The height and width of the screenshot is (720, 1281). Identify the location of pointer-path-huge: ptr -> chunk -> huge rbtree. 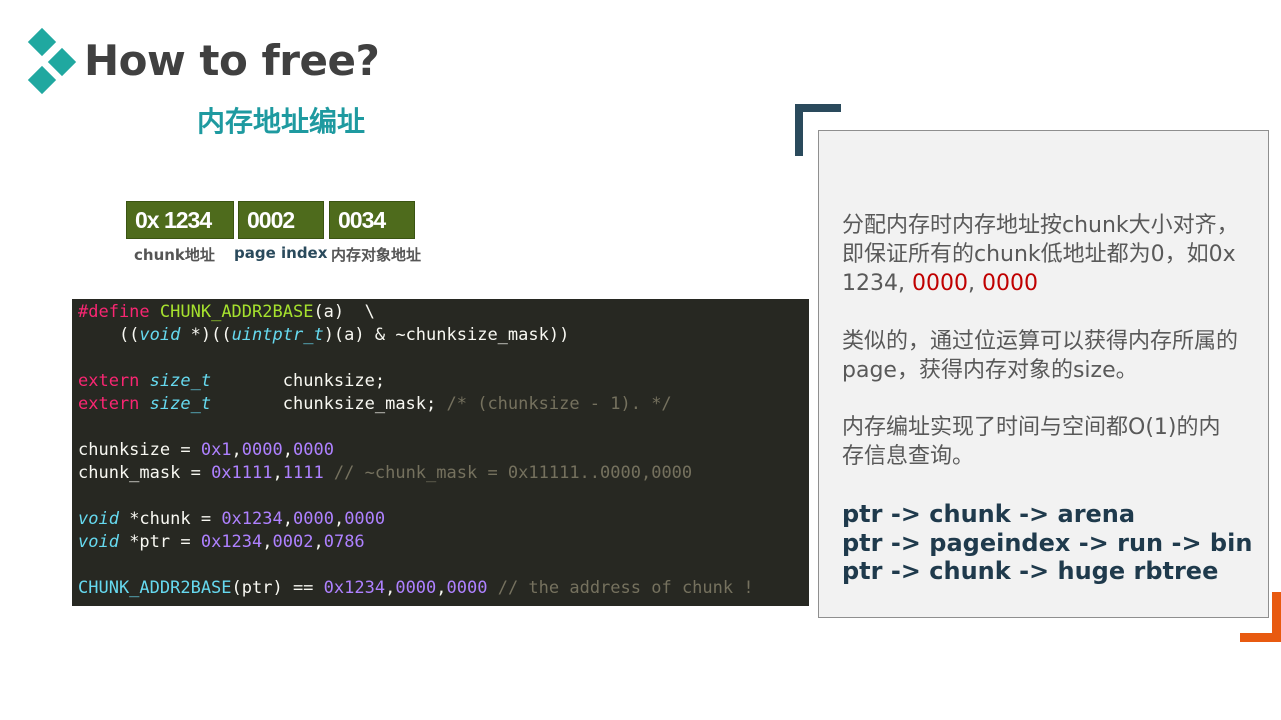
(1030, 571).